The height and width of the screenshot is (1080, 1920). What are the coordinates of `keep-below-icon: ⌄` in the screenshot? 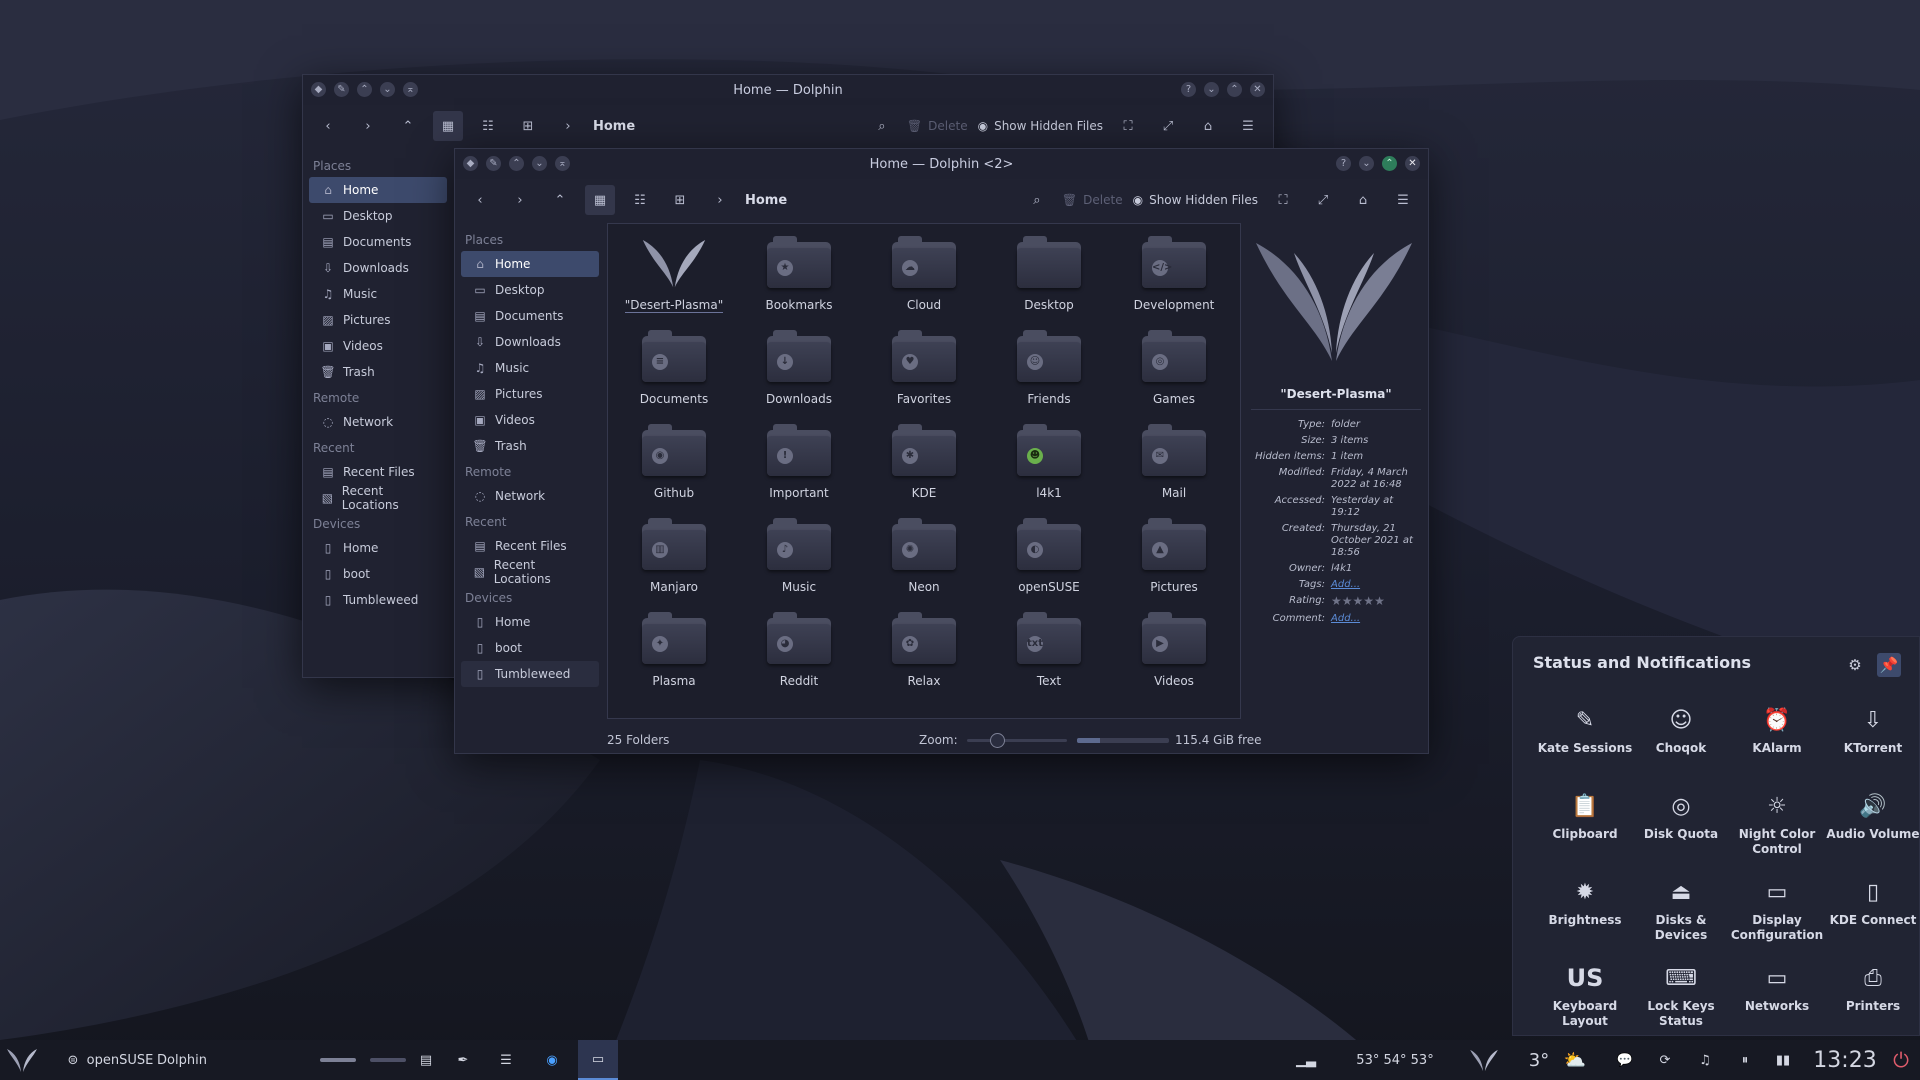 It's located at (387, 89).